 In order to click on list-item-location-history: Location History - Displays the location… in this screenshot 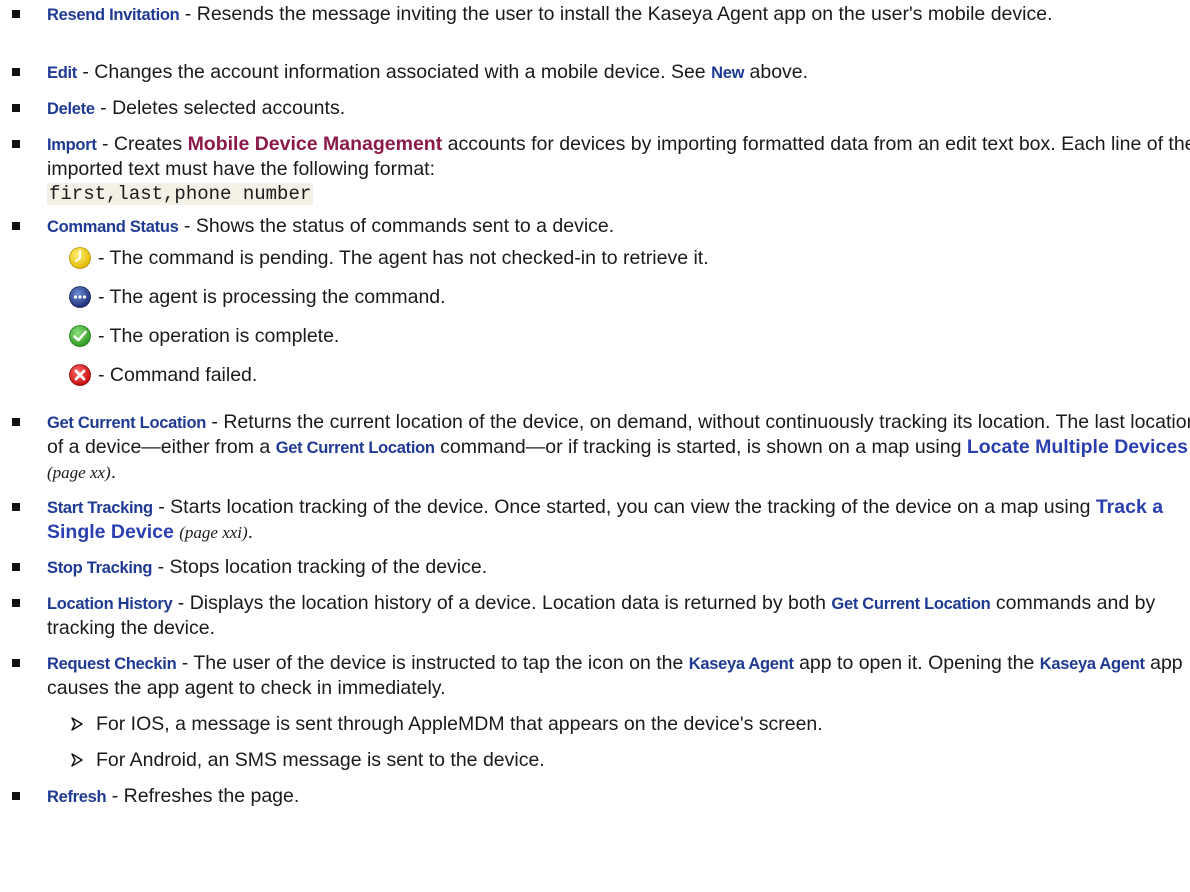, I will do `click(595, 615)`.